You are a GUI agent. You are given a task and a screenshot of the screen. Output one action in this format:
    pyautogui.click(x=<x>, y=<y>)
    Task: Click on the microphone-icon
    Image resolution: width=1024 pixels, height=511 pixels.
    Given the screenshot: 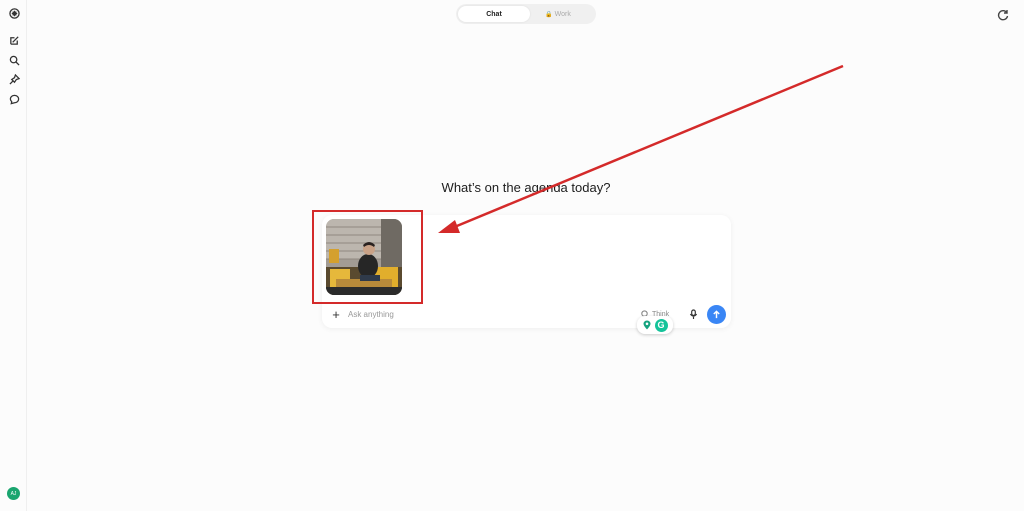 What is the action you would take?
    pyautogui.click(x=693, y=313)
    